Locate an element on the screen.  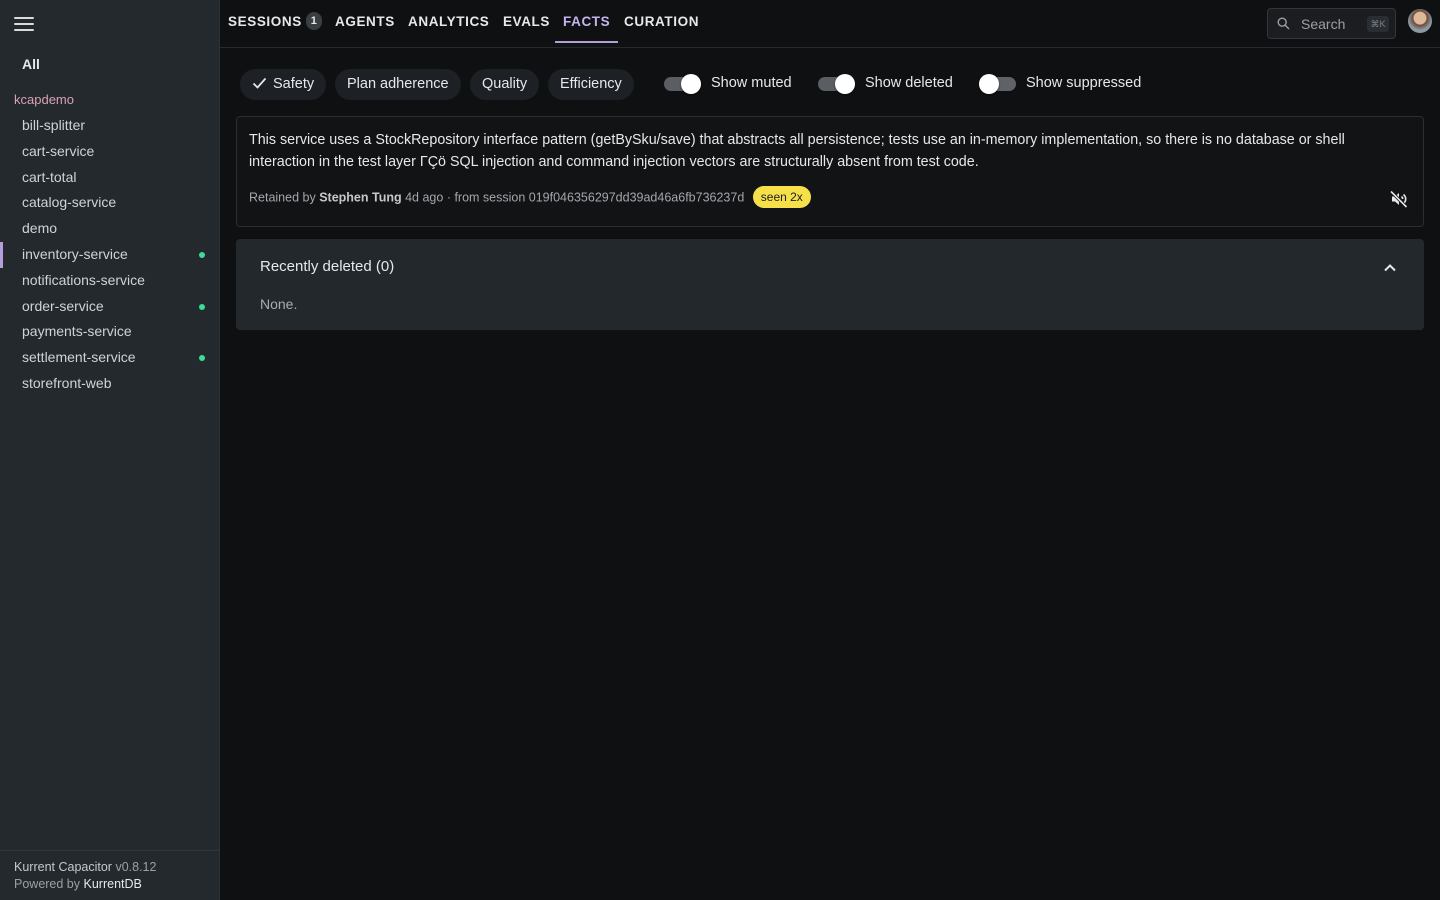
sidebar-item-all: All is located at coordinates (31, 64).